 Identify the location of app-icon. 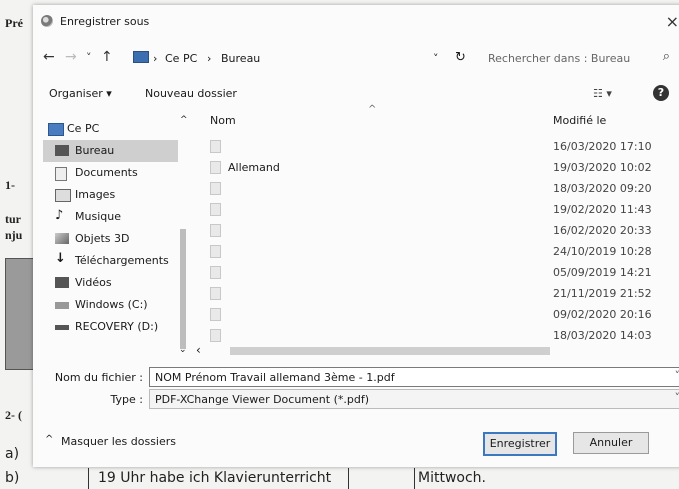
(47, 21).